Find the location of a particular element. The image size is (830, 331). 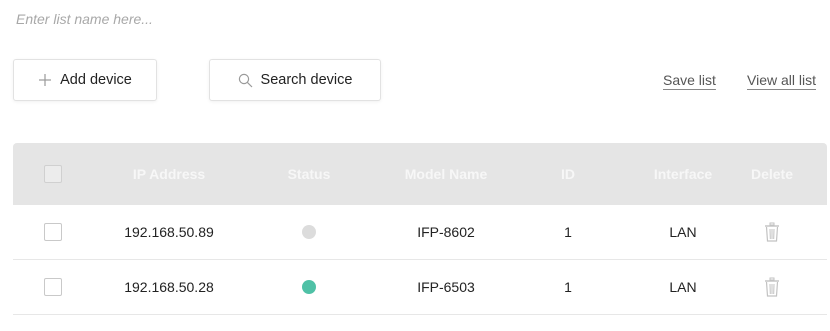

view-all-list-link: View all list is located at coordinates (781, 80).